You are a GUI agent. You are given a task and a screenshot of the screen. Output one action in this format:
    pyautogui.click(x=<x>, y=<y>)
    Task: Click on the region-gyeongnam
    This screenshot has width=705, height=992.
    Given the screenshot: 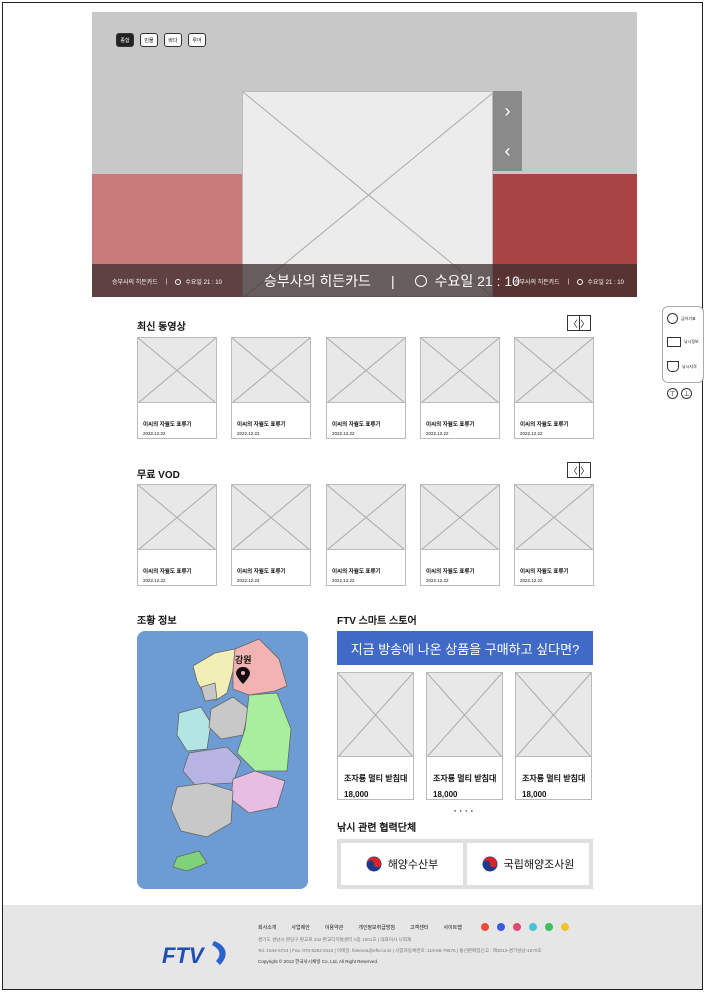 What is the action you would take?
    pyautogui.click(x=258, y=792)
    